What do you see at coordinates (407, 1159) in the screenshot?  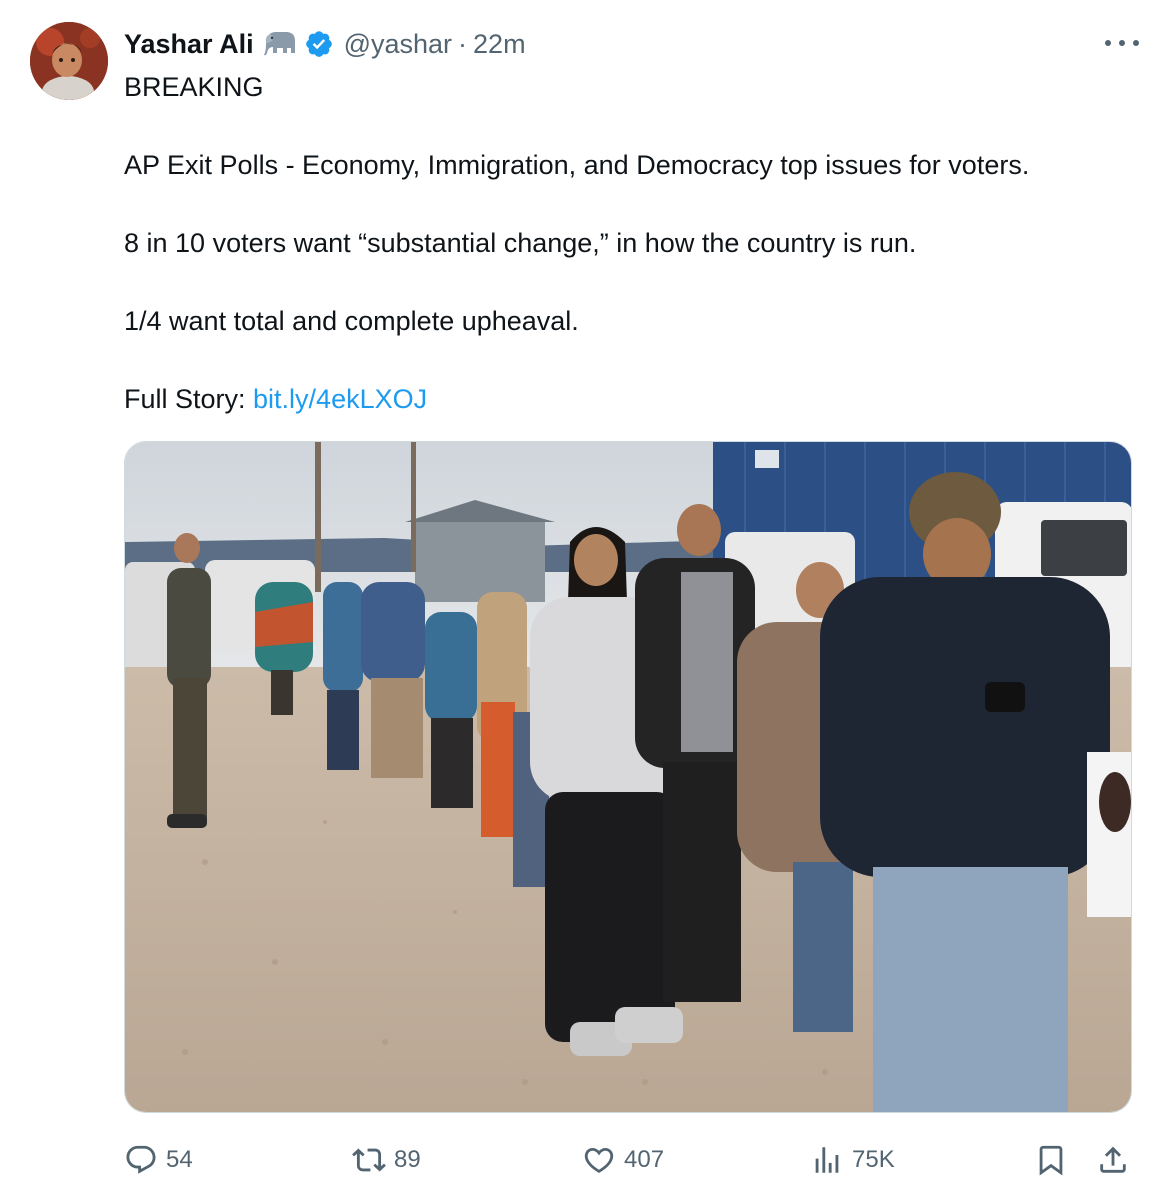 I see `retweet-count: 89` at bounding box center [407, 1159].